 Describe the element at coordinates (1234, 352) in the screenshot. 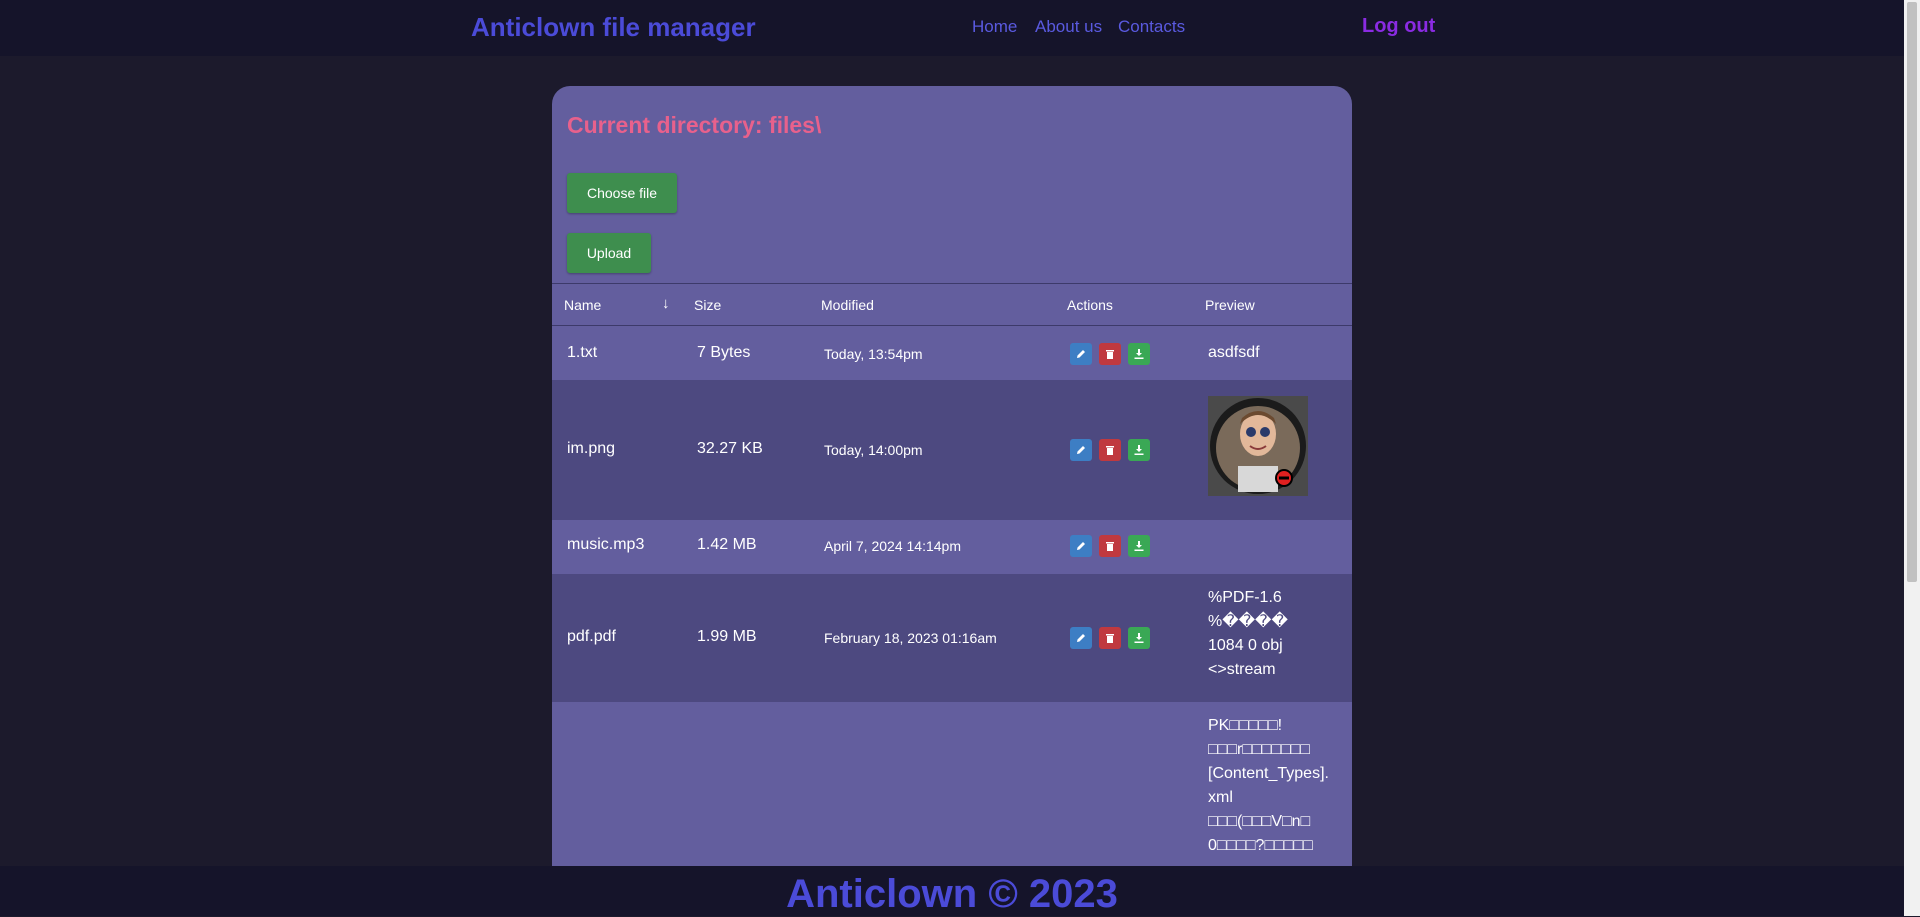

I see `file-preview: asdfsdf` at that location.